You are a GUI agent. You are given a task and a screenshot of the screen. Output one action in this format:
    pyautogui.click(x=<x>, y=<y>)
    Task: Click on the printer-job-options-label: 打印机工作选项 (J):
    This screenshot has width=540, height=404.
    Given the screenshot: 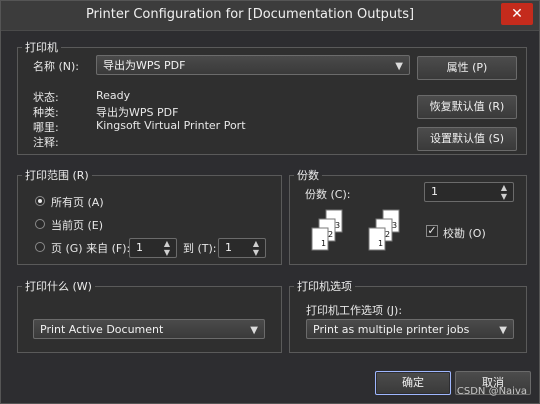 What is the action you would take?
    pyautogui.click(x=354, y=310)
    